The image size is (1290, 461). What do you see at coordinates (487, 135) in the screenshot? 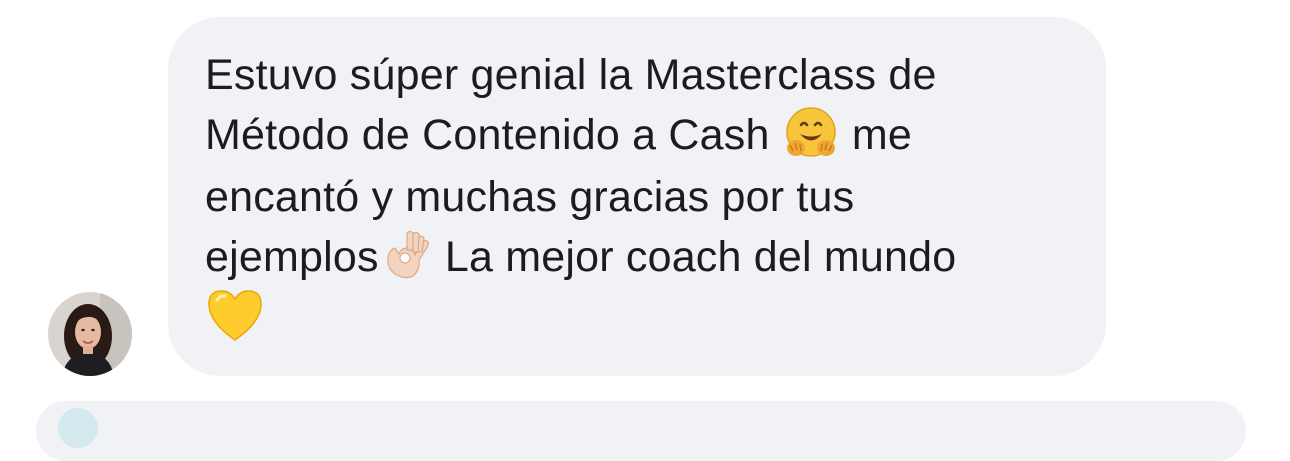
I see `message-line-text: Método de Contenido a Cash` at bounding box center [487, 135].